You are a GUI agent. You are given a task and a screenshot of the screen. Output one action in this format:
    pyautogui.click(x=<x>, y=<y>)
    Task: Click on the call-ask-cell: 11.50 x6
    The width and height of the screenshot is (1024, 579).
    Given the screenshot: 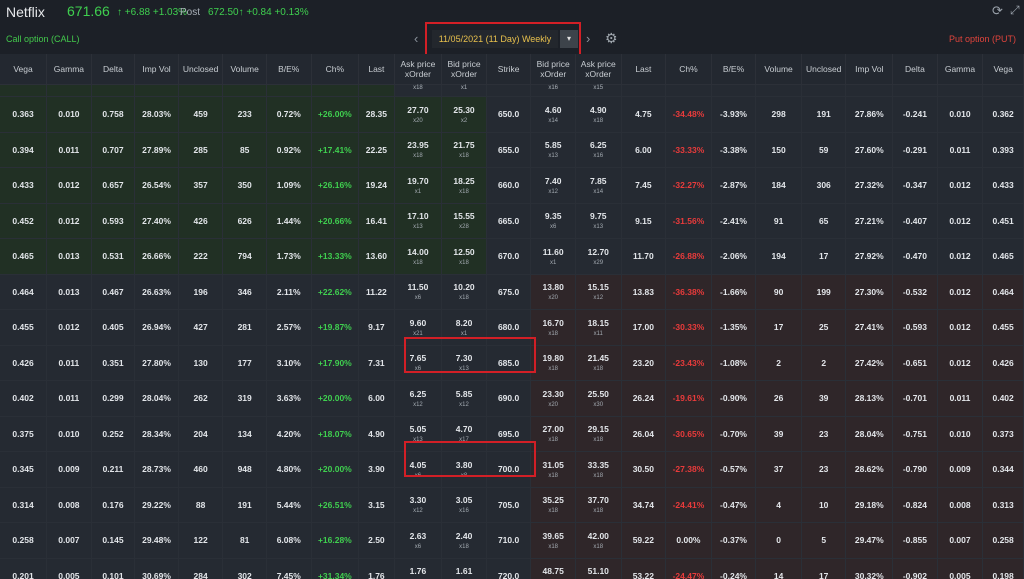 What is the action you would take?
    pyautogui.click(x=418, y=292)
    